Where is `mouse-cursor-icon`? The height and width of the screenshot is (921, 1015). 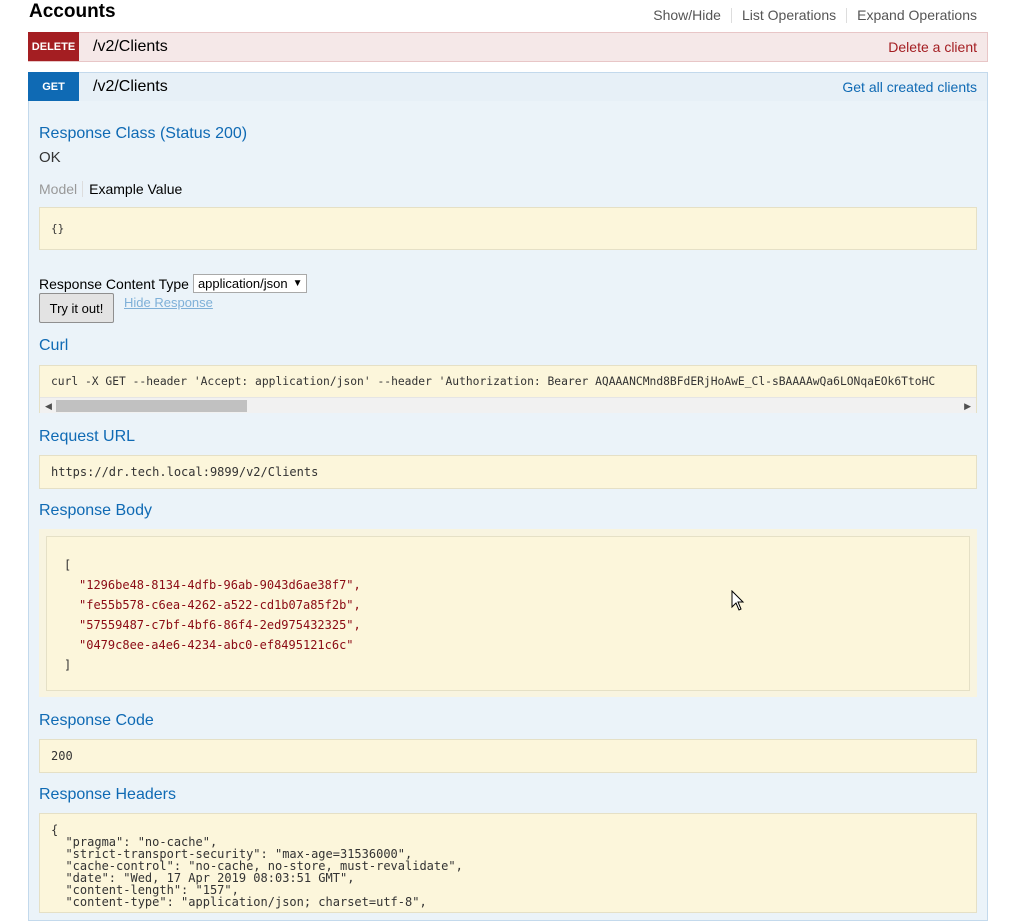
mouse-cursor-icon is located at coordinates (738, 600).